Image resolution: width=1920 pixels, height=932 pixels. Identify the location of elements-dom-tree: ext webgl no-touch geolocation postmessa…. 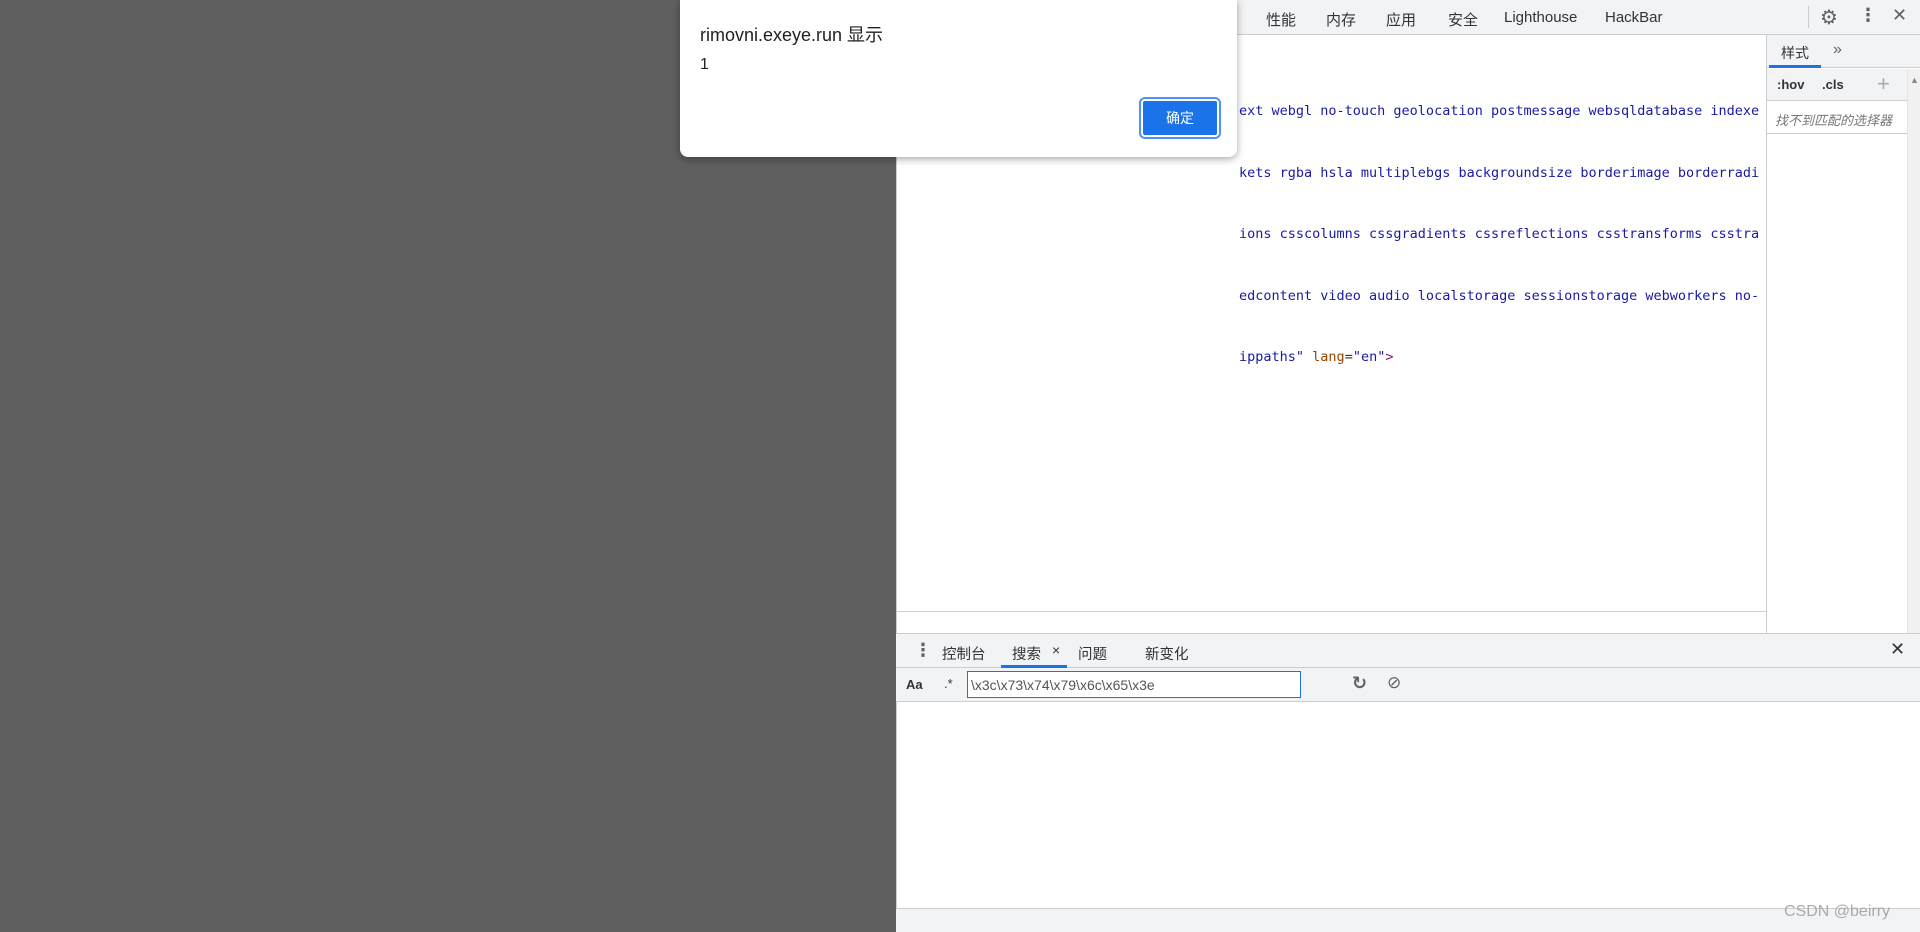
(1501, 224).